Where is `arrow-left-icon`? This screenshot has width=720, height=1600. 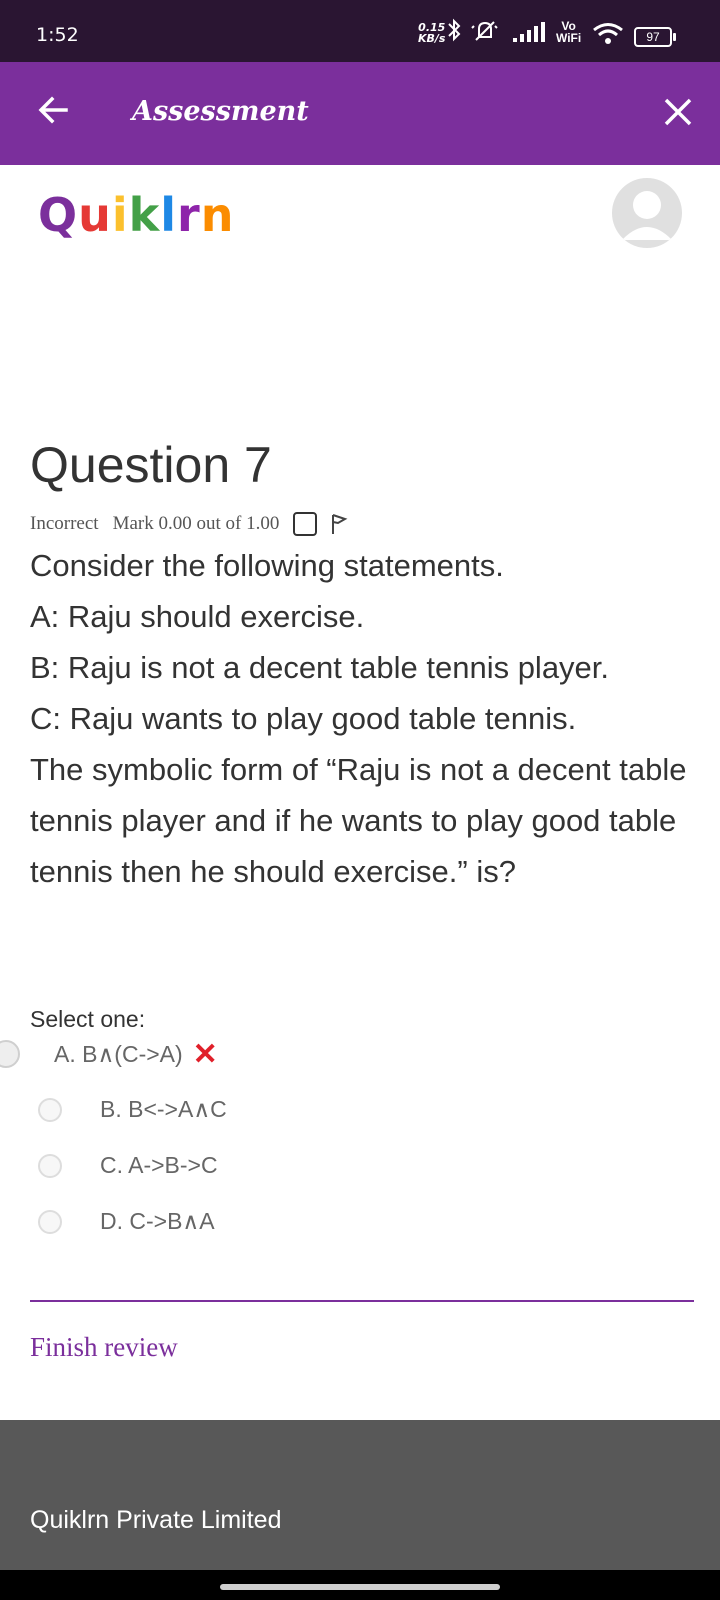 arrow-left-icon is located at coordinates (54, 110).